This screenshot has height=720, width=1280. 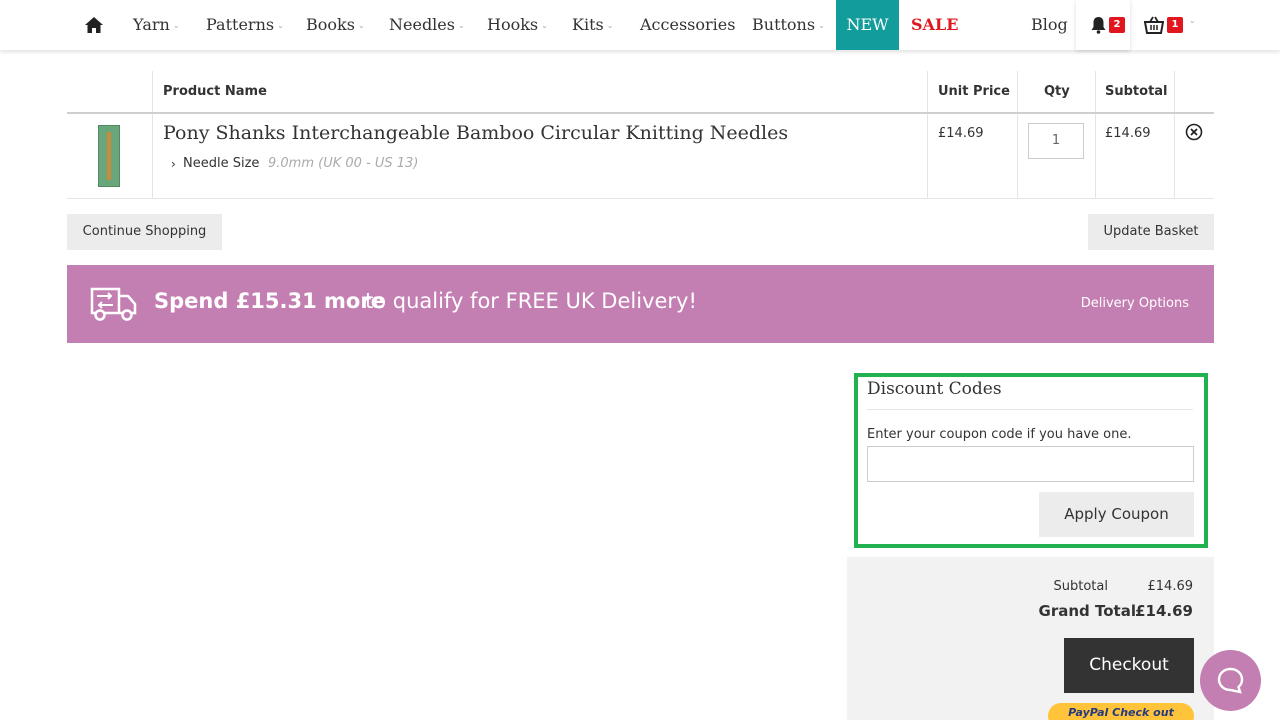 I want to click on basket-badge: 1, so click(x=1175, y=25).